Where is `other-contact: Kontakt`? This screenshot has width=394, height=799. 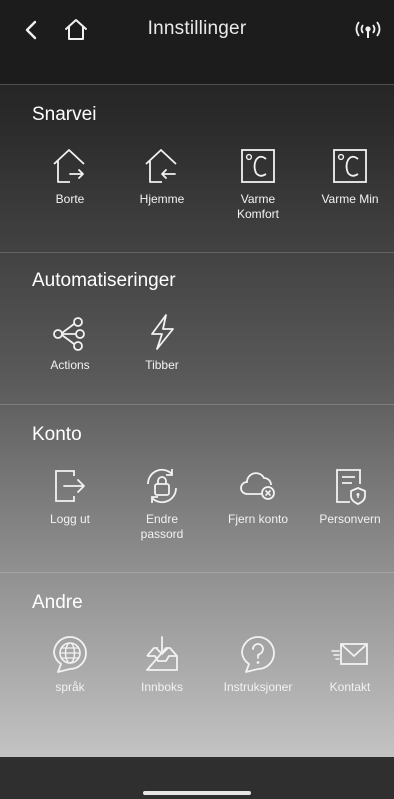
other-contact: Kontakt is located at coordinates (348, 664).